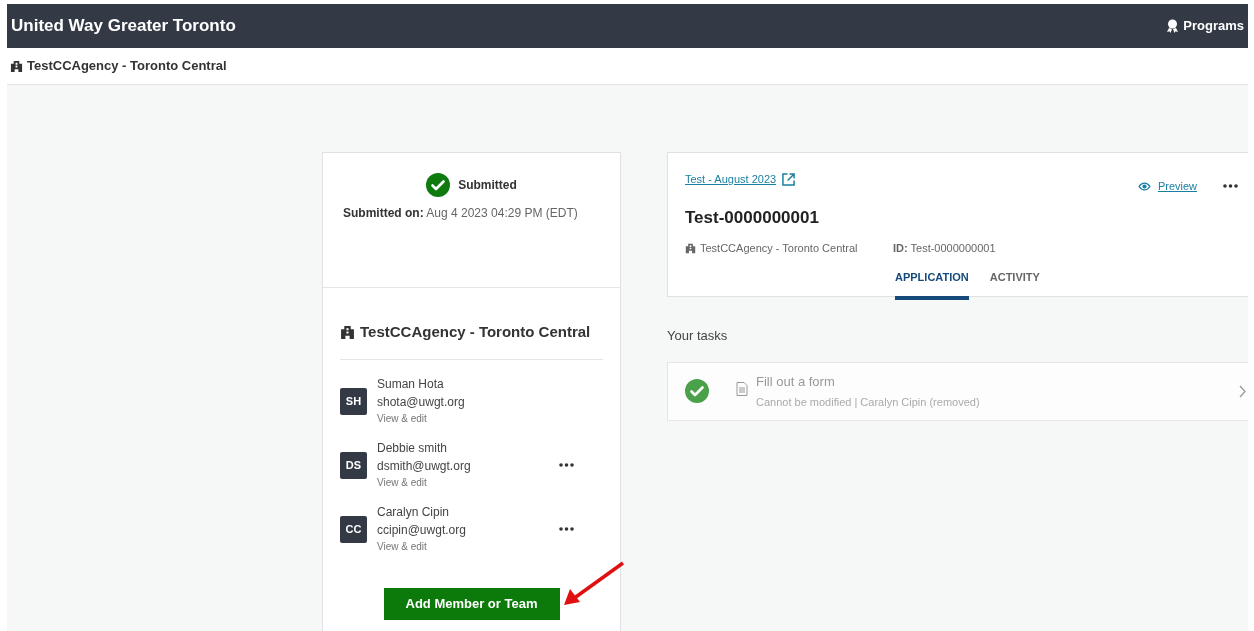 This screenshot has width=1254, height=631. Describe the element at coordinates (742, 388) in the screenshot. I see `document-icon` at that location.